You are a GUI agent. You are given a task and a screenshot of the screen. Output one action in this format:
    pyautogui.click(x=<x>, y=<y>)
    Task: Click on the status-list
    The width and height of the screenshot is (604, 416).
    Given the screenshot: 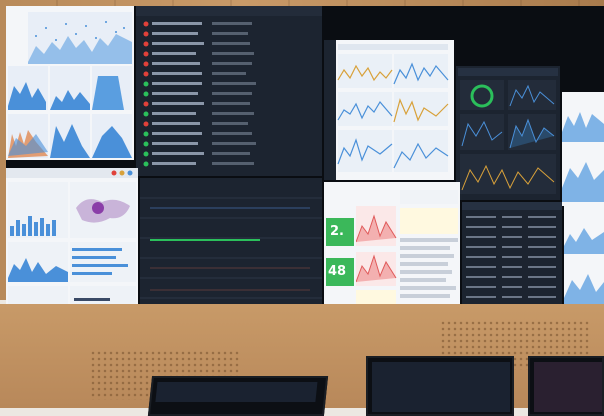 What is the action you would take?
    pyautogui.click(x=229, y=86)
    